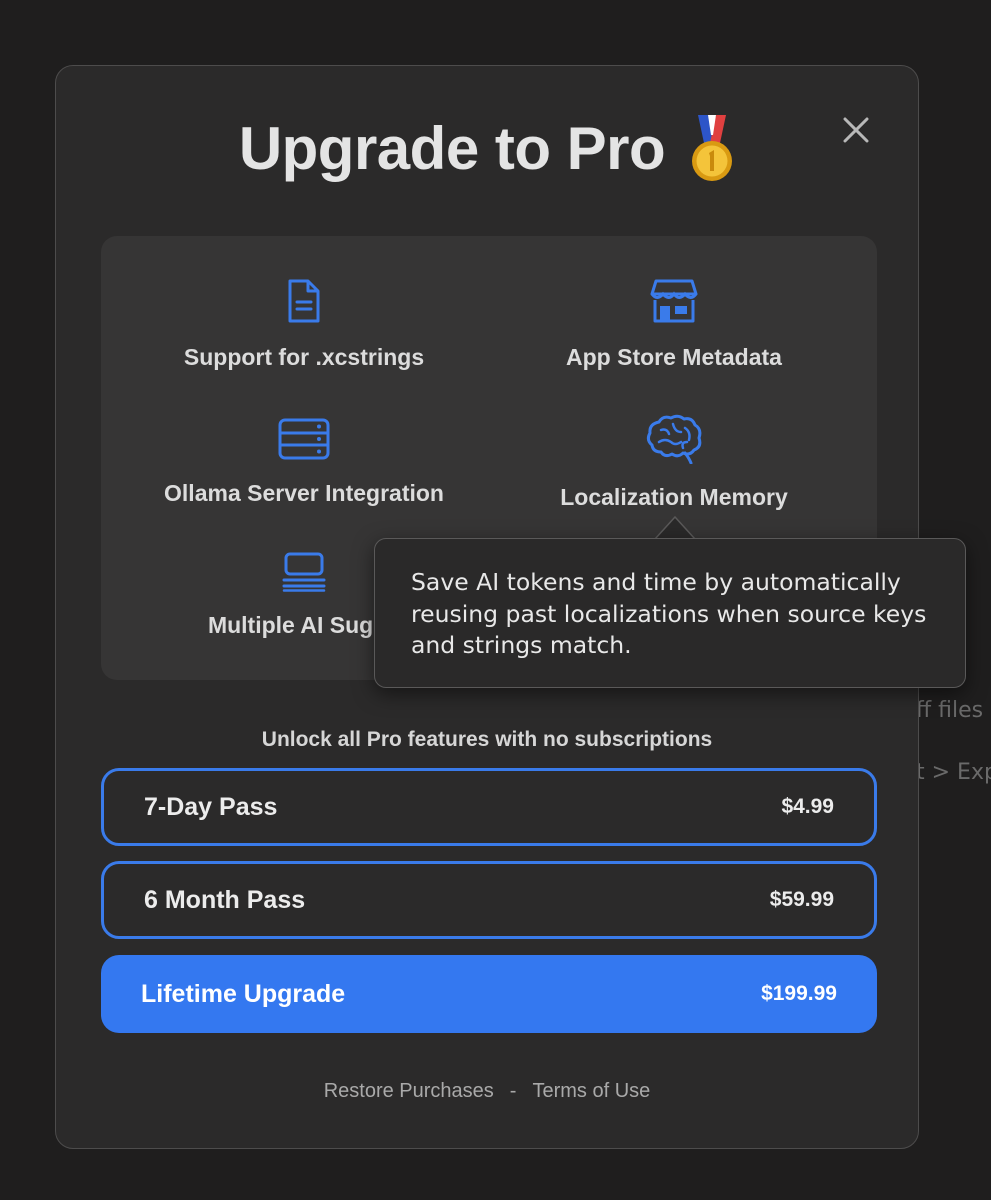  I want to click on plan-price: $59.99, so click(801, 899).